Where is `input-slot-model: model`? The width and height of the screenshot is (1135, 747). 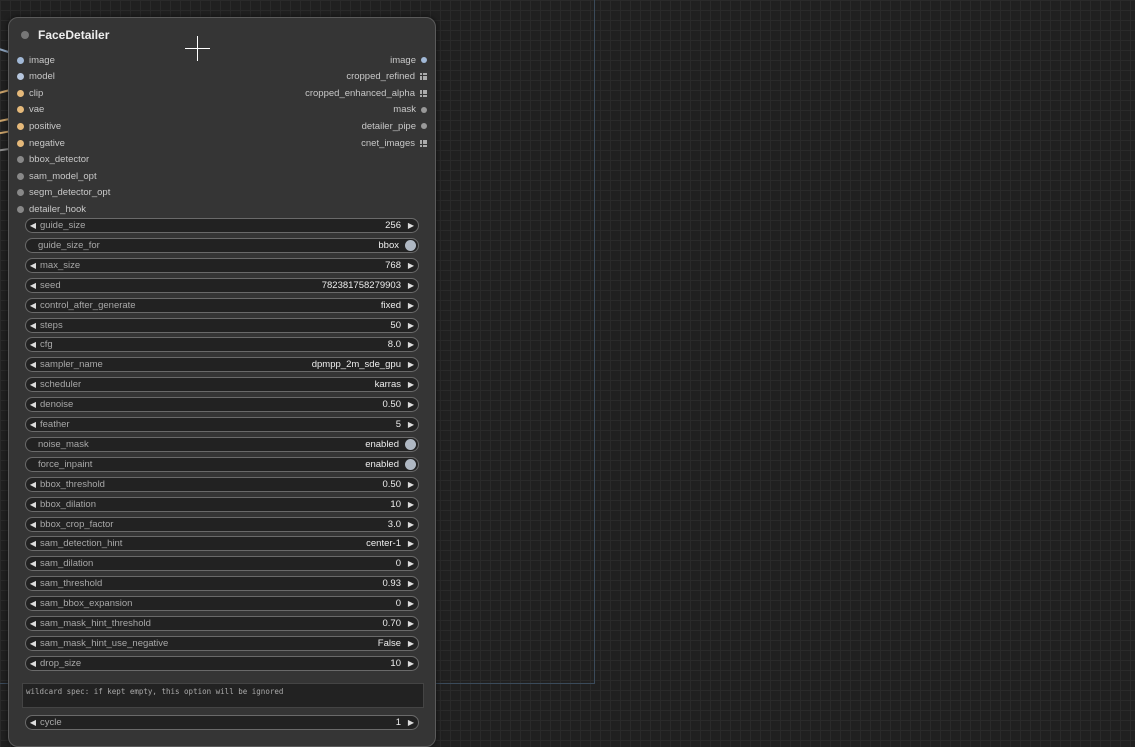
input-slot-model: model is located at coordinates (36, 77).